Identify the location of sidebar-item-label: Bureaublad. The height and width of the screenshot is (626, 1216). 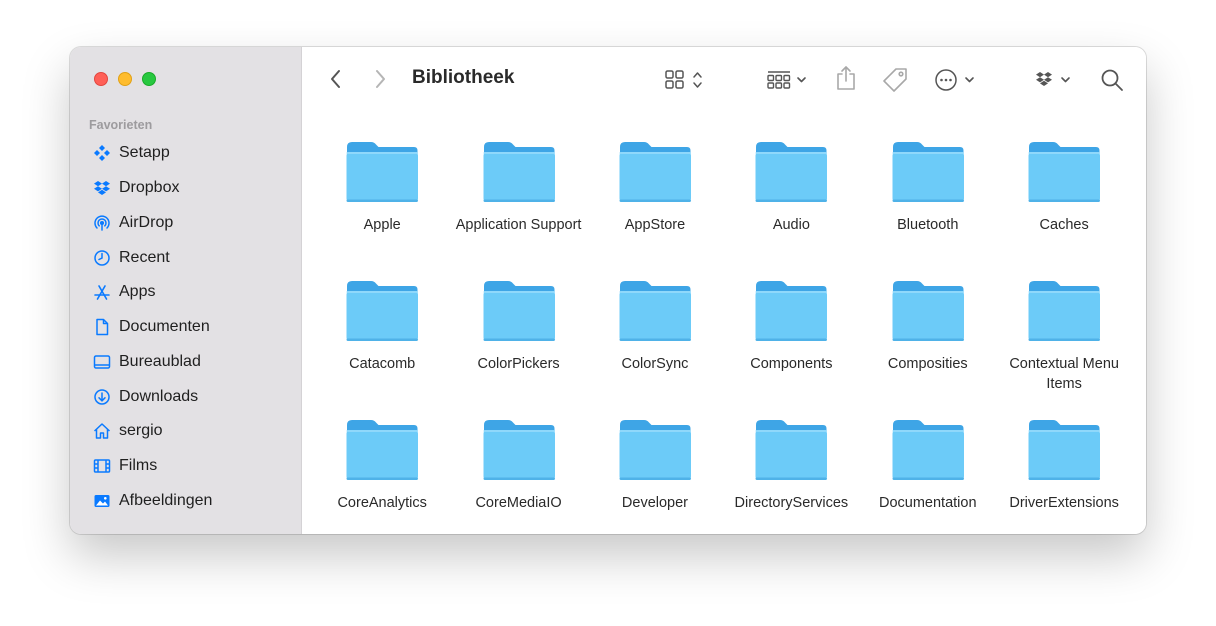
(160, 361).